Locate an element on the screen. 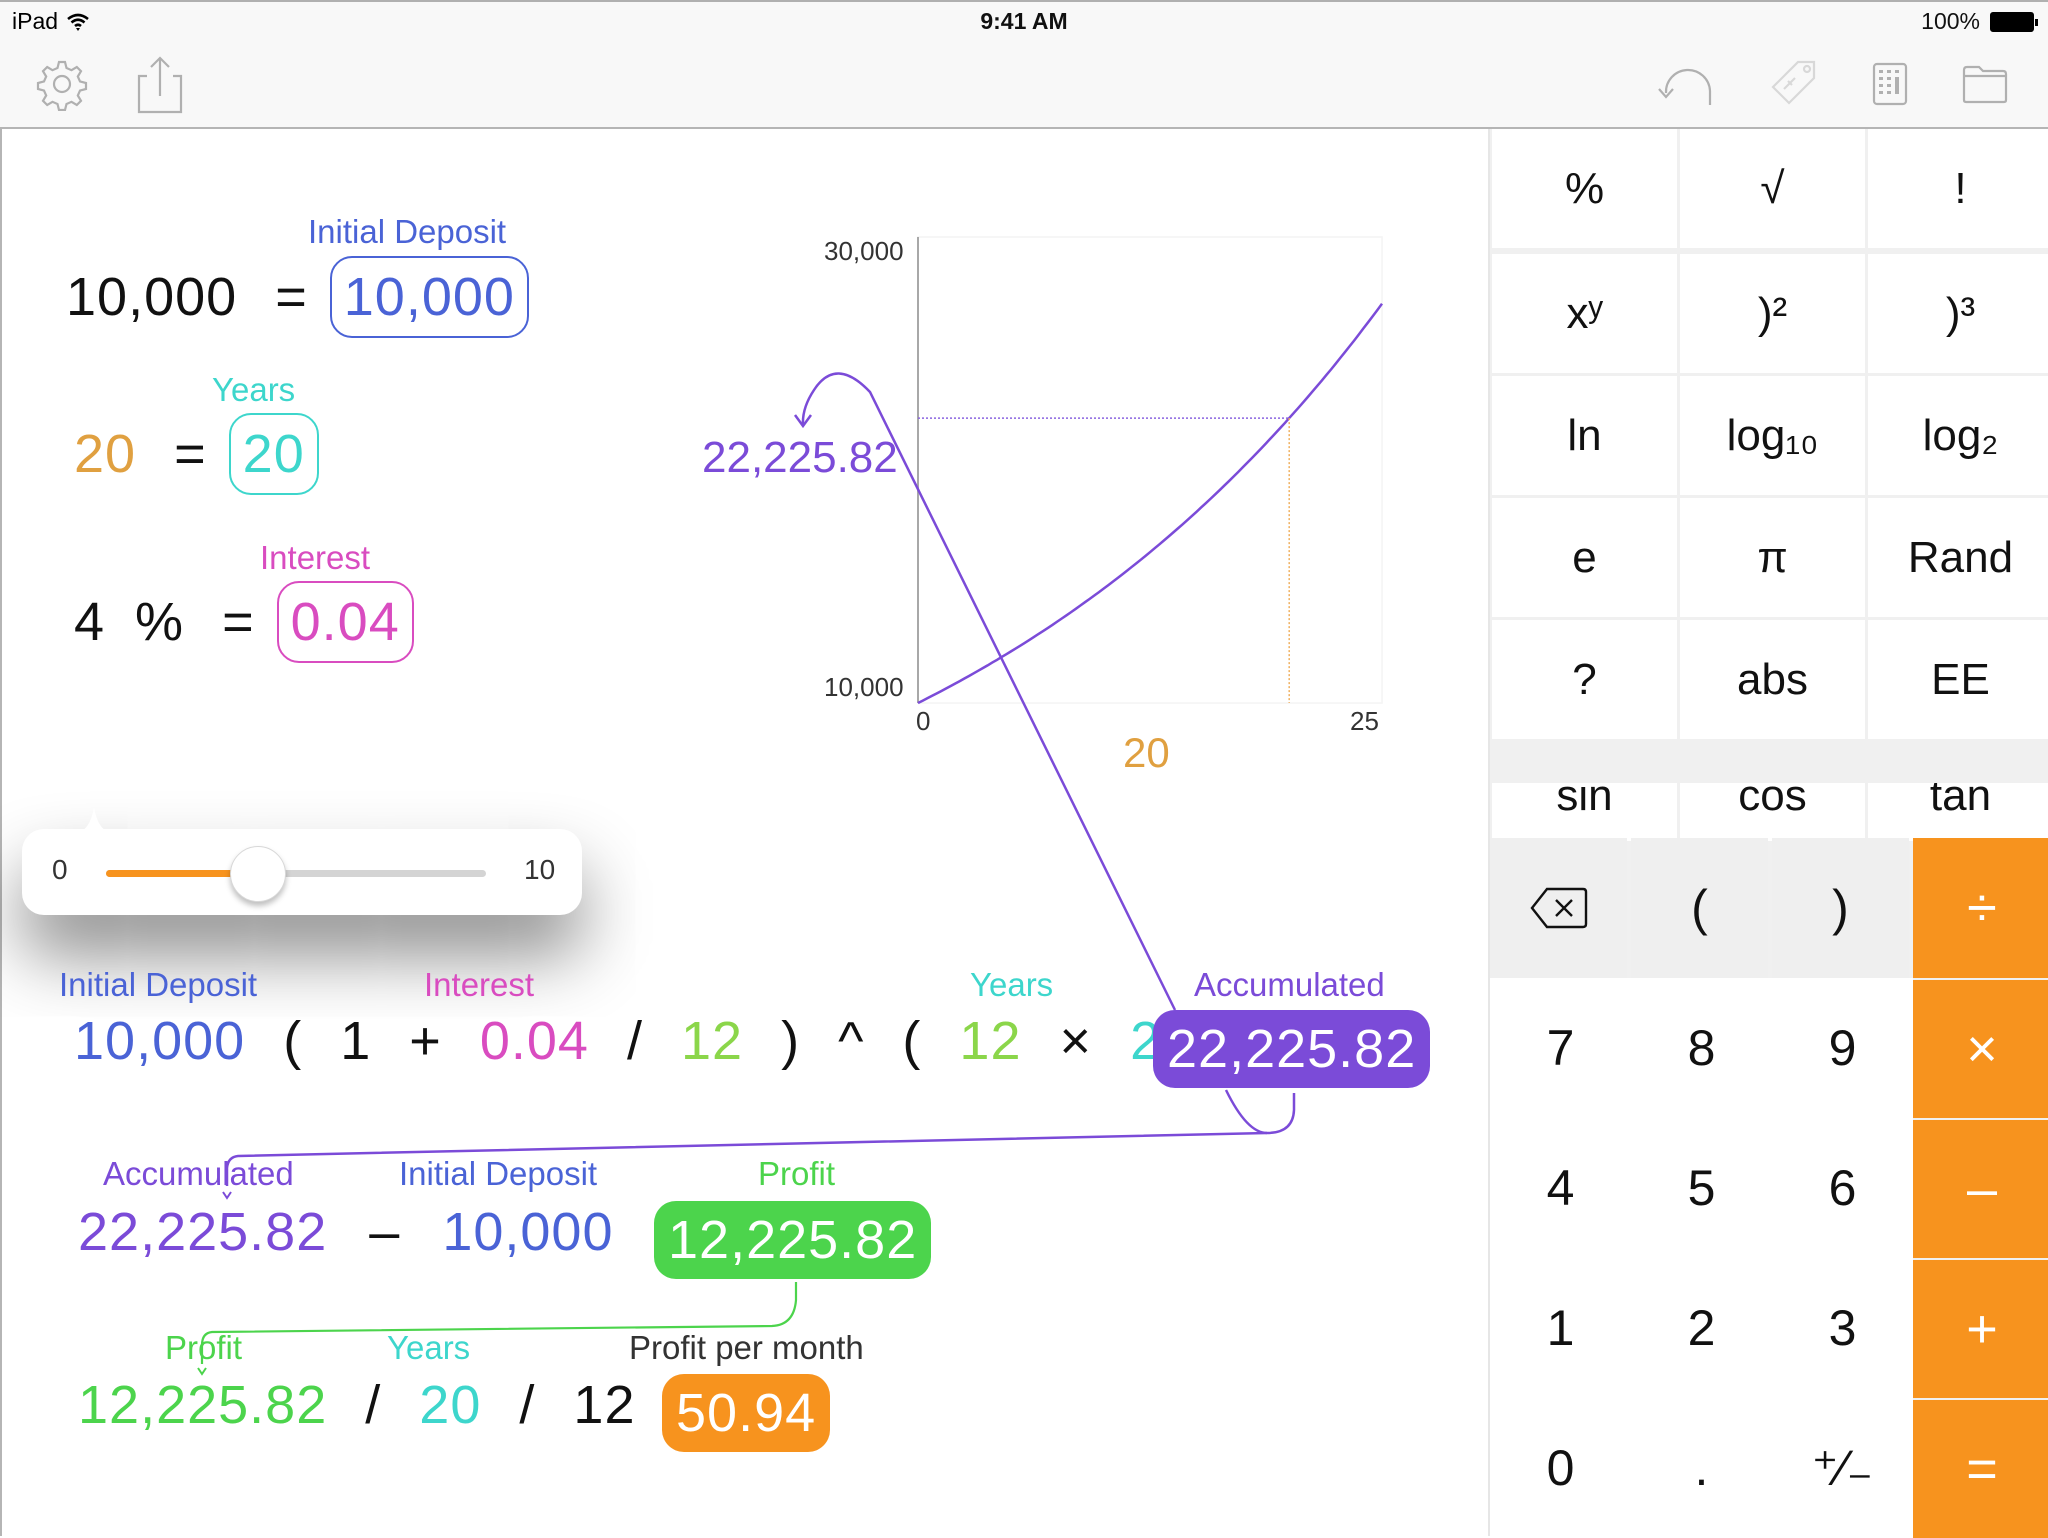 The height and width of the screenshot is (1538, 2048). result-profit-wrap: 12,225.82 is located at coordinates (793, 1240).